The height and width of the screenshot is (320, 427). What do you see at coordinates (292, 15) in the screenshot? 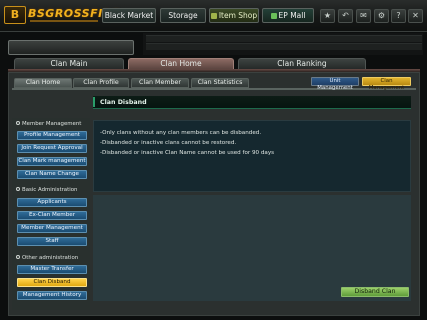
I see `ep-mall-label: EP Mall` at bounding box center [292, 15].